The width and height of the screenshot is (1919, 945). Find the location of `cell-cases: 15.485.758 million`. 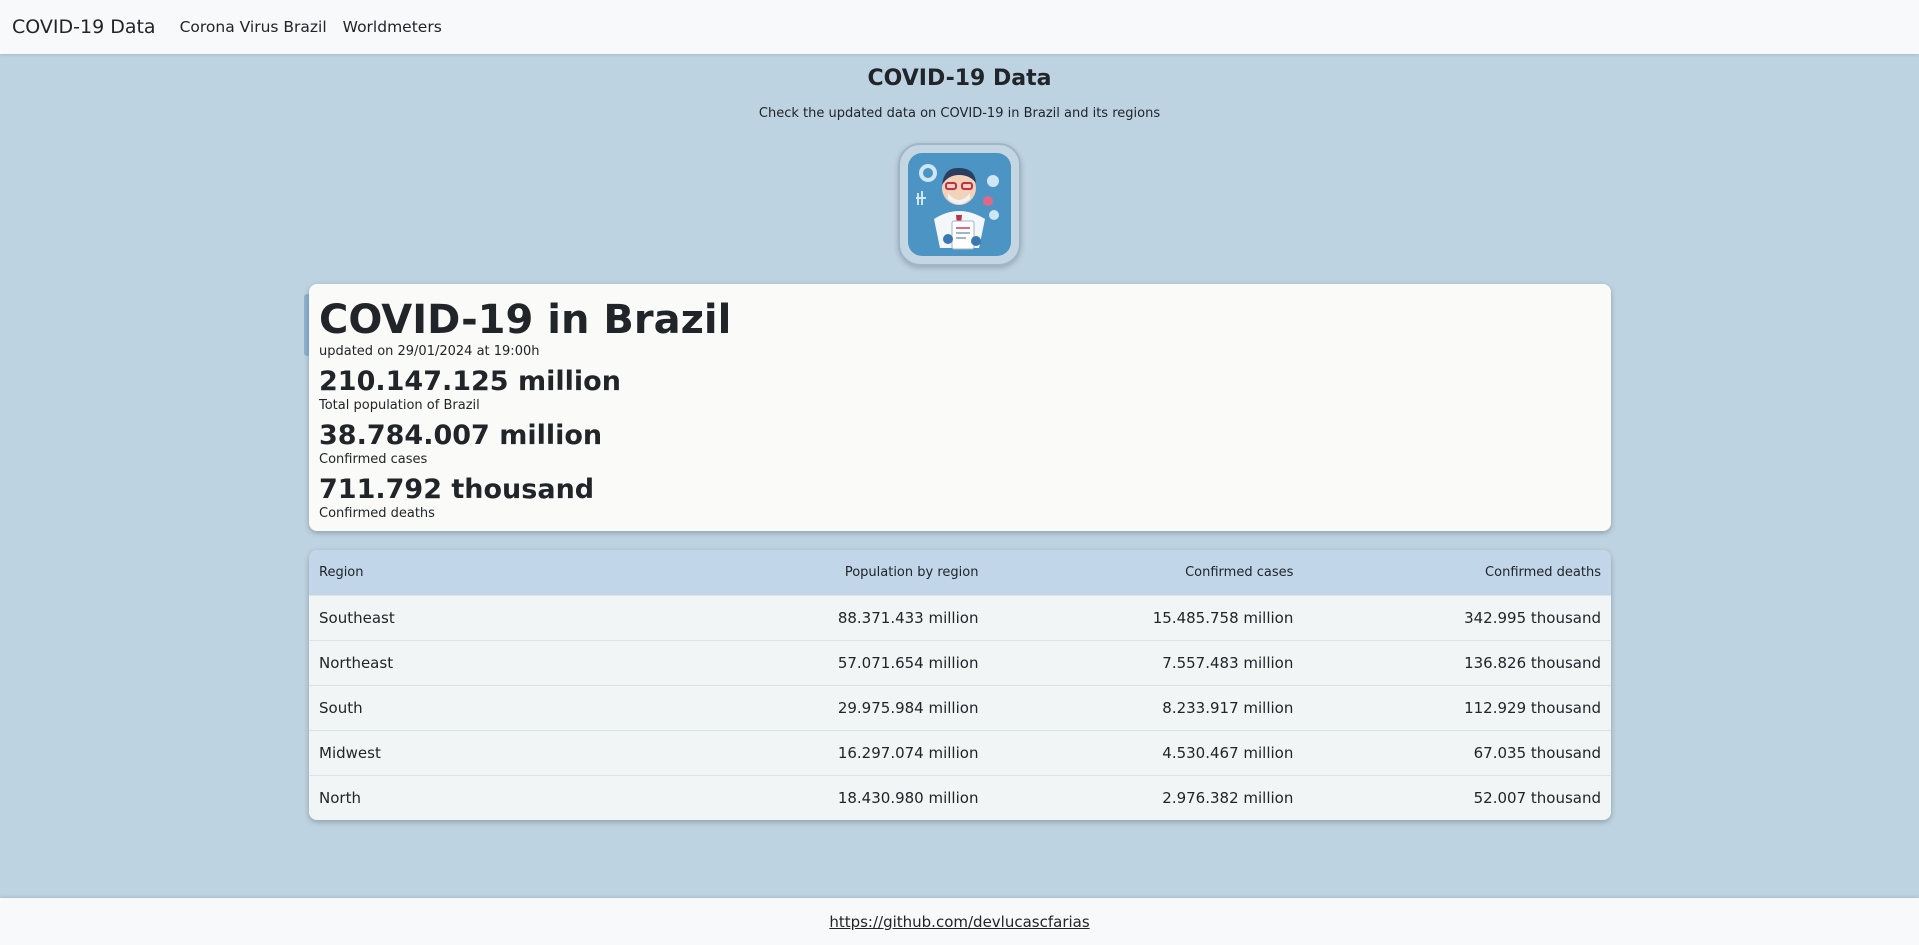

cell-cases: 15.485.758 million is located at coordinates (1146, 617).